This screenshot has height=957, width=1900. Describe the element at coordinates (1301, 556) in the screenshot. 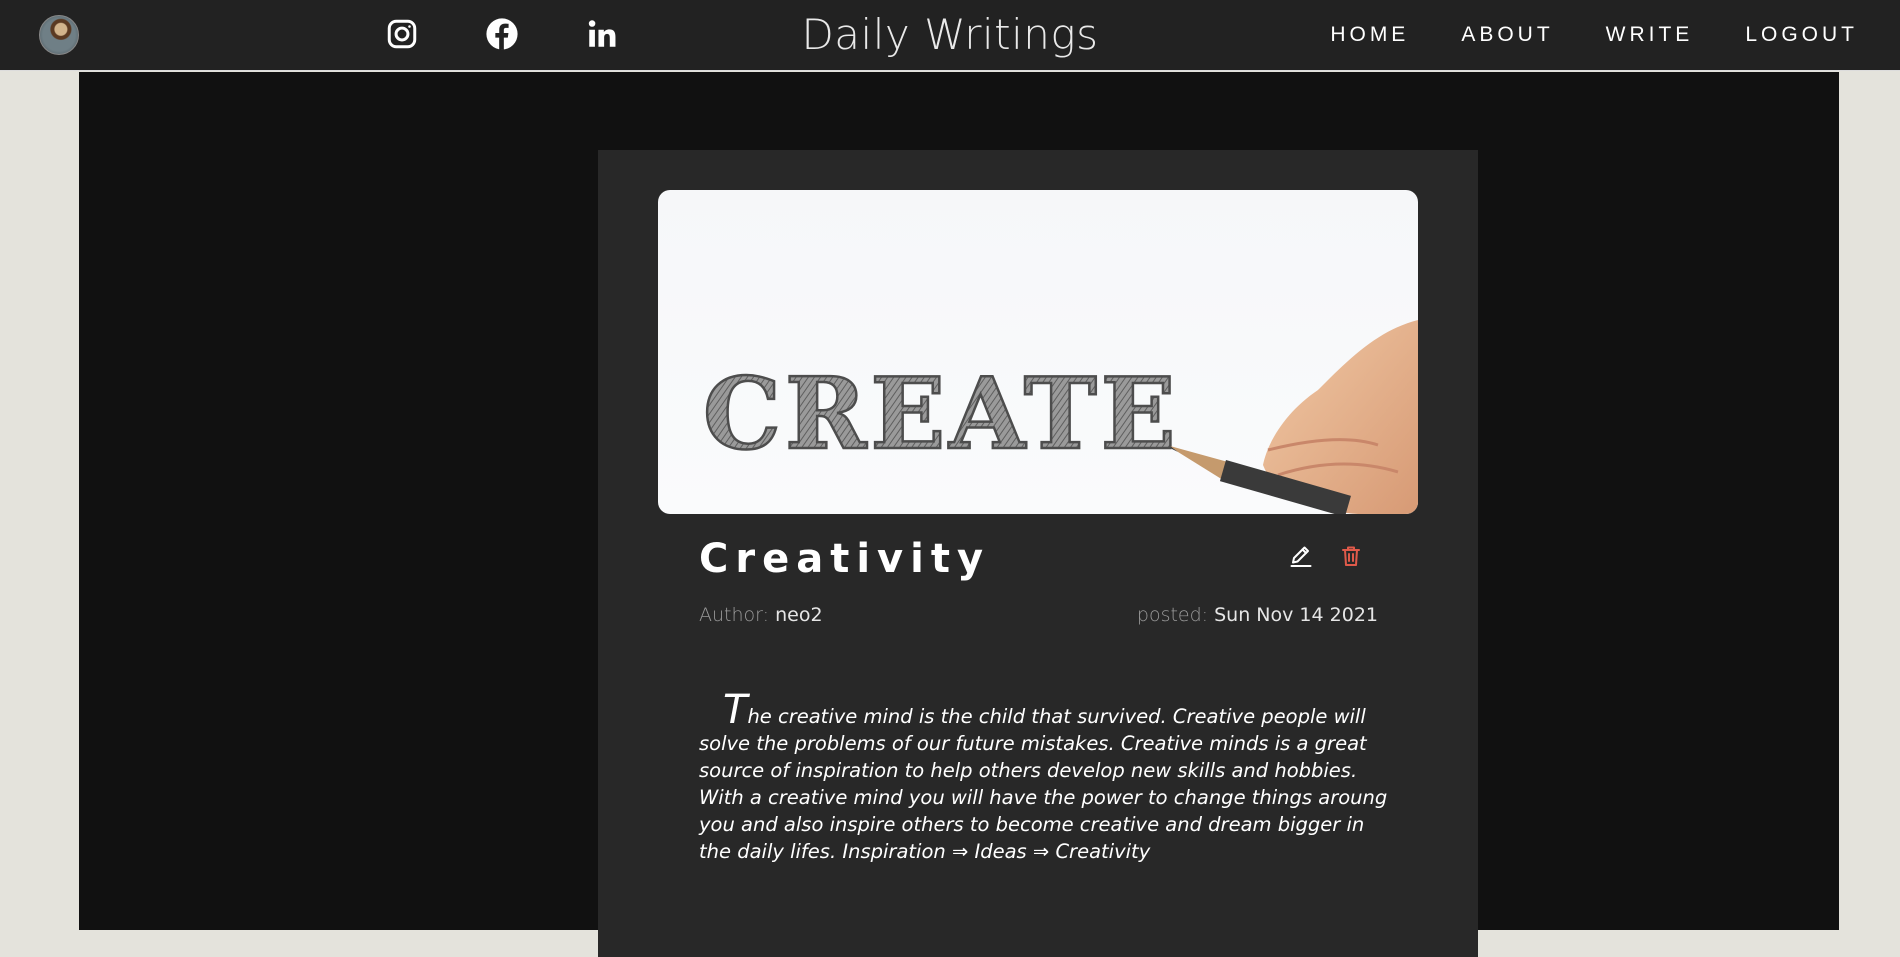

I see `edit-icon` at that location.